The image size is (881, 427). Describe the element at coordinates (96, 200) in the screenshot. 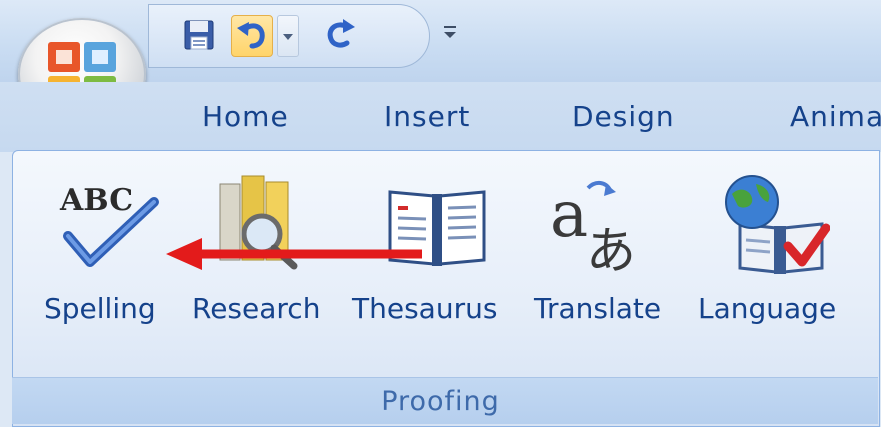

I see `svg-text: ABC` at that location.